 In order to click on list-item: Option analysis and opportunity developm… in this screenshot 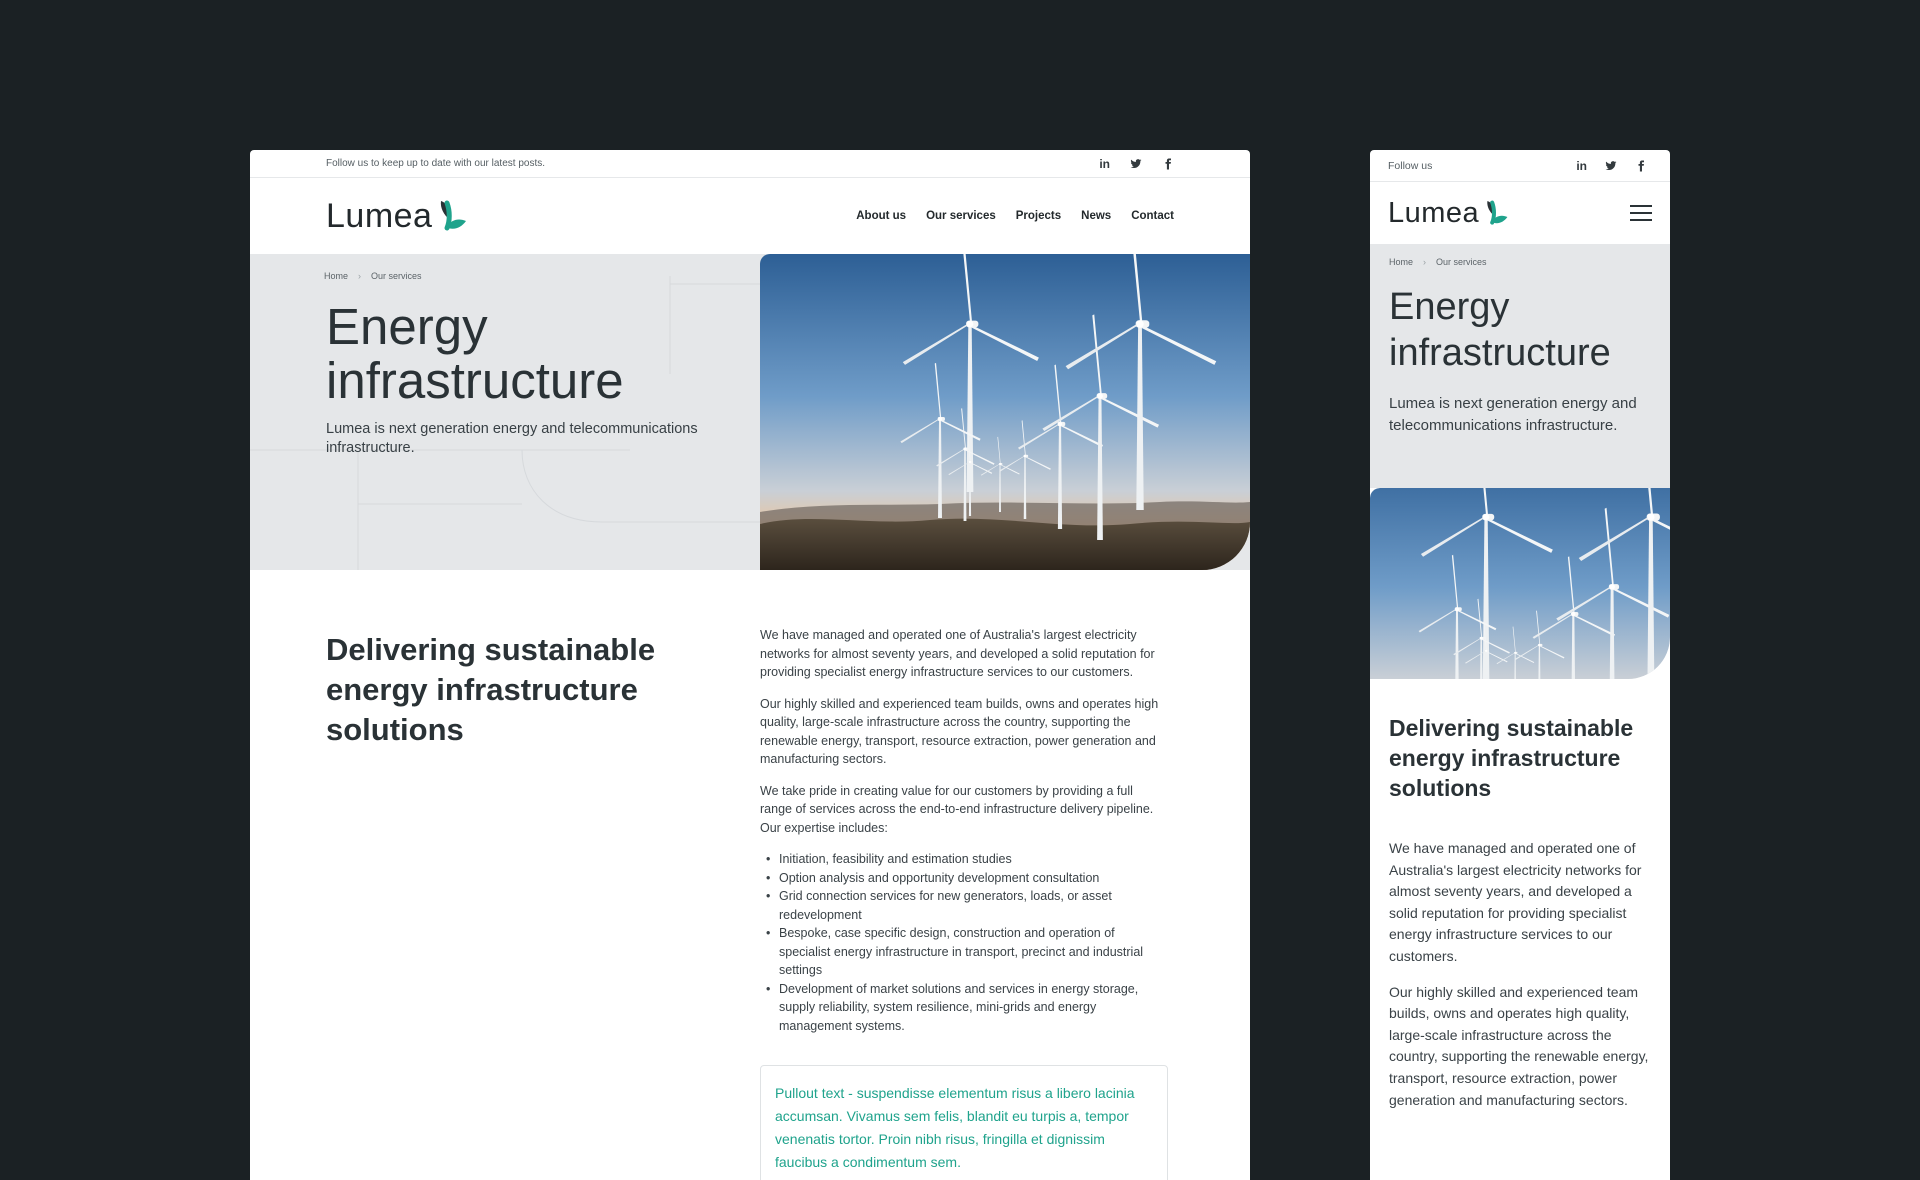, I will do `click(964, 878)`.